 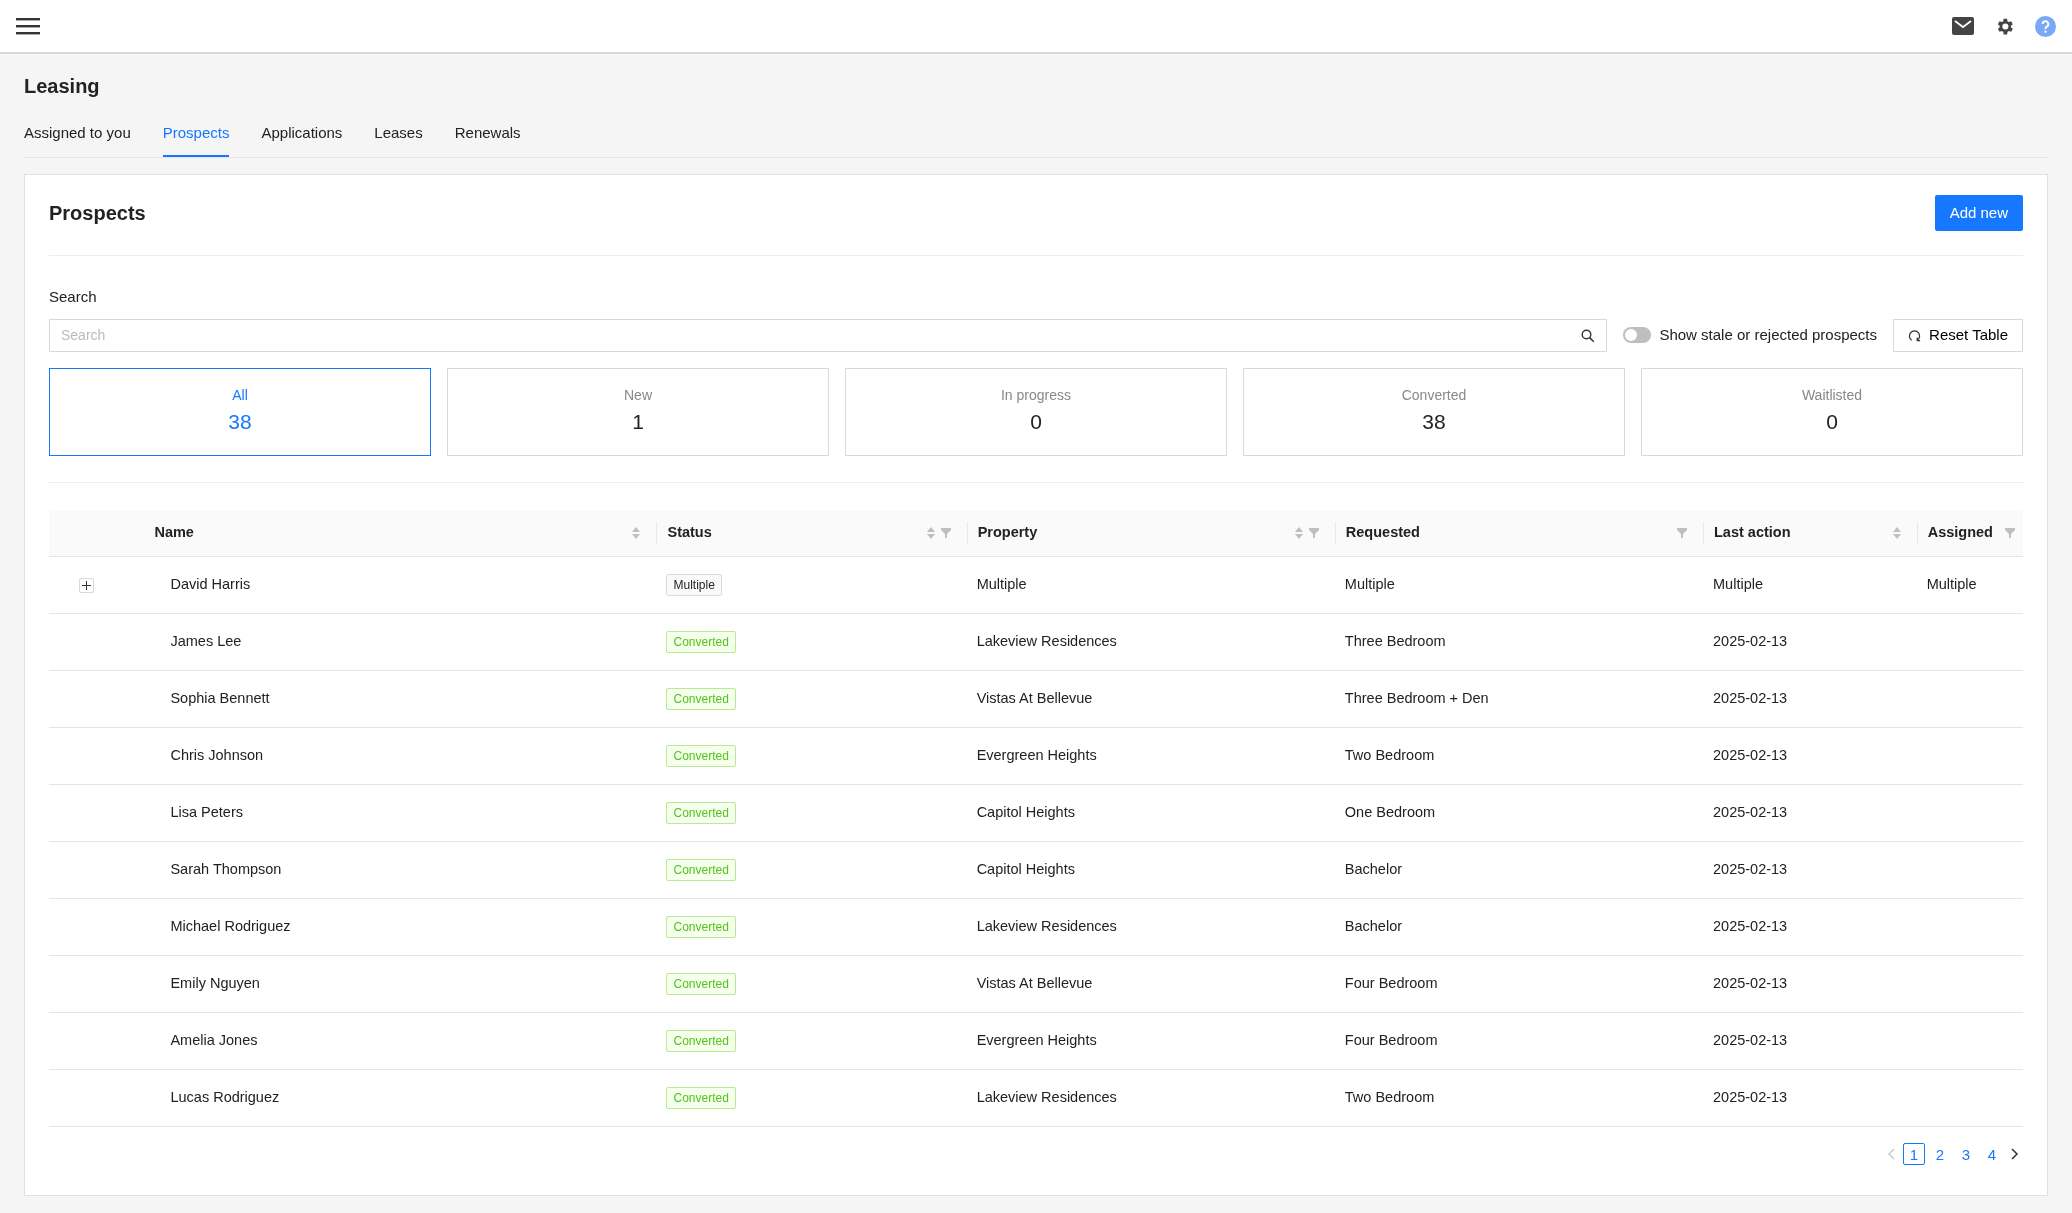 I want to click on name-cell: Sarah Thompson, so click(x=226, y=869).